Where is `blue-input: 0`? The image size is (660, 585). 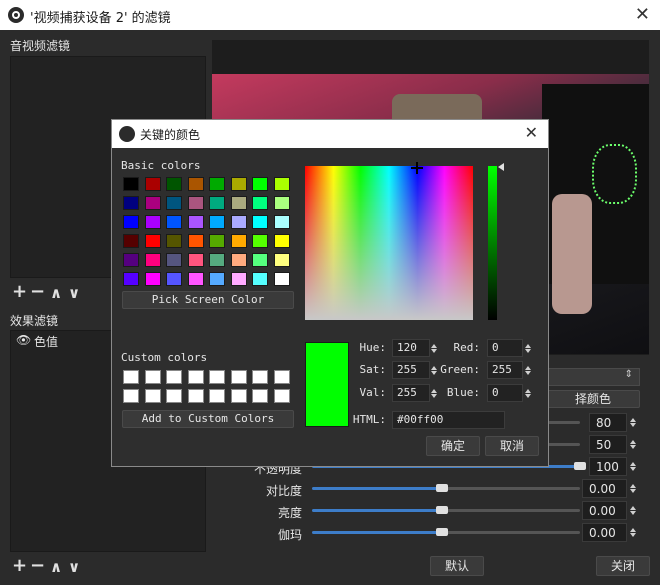
blue-input: 0 is located at coordinates (505, 393).